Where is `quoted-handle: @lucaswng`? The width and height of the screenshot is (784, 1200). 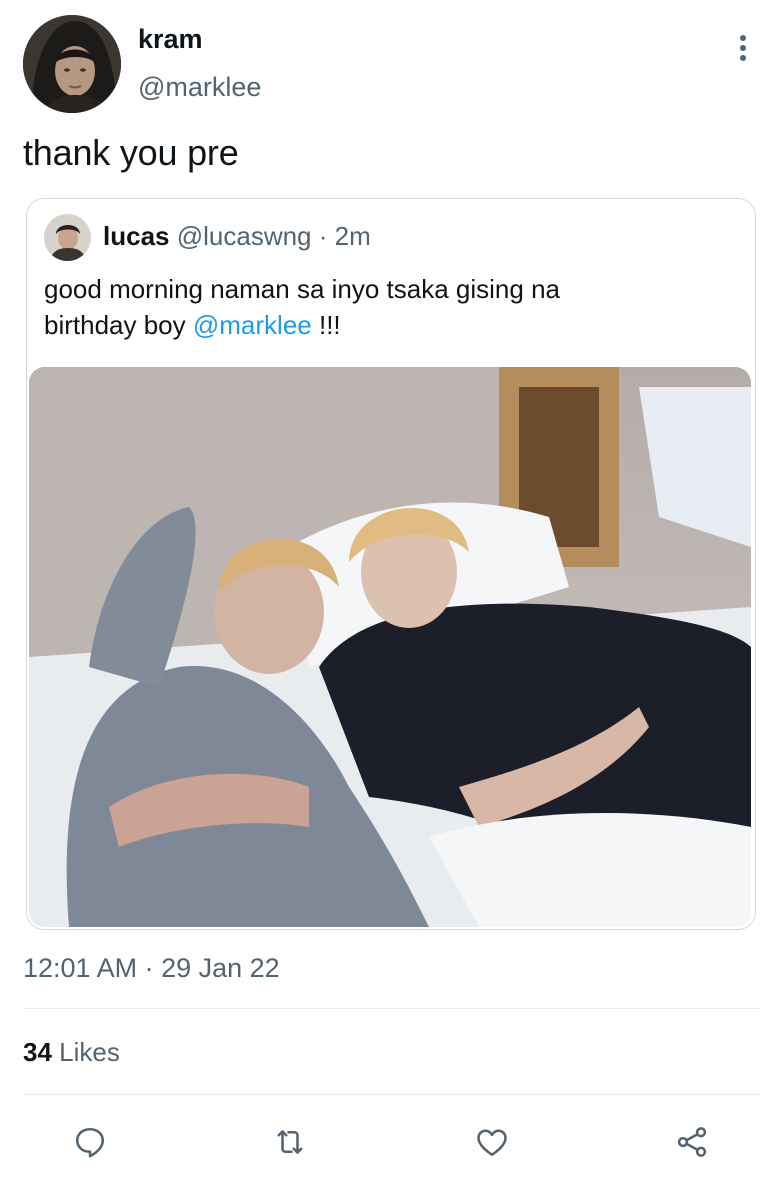
quoted-handle: @lucaswng is located at coordinates (244, 236).